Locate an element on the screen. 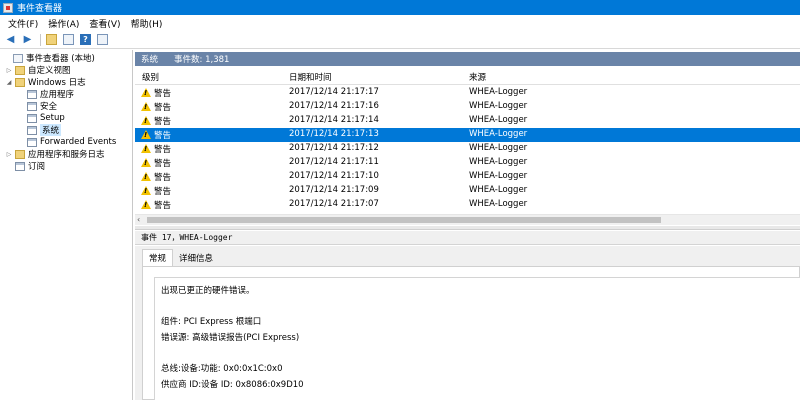 The image size is (800, 400). show-hide-action-pane-icon is located at coordinates (102, 39).